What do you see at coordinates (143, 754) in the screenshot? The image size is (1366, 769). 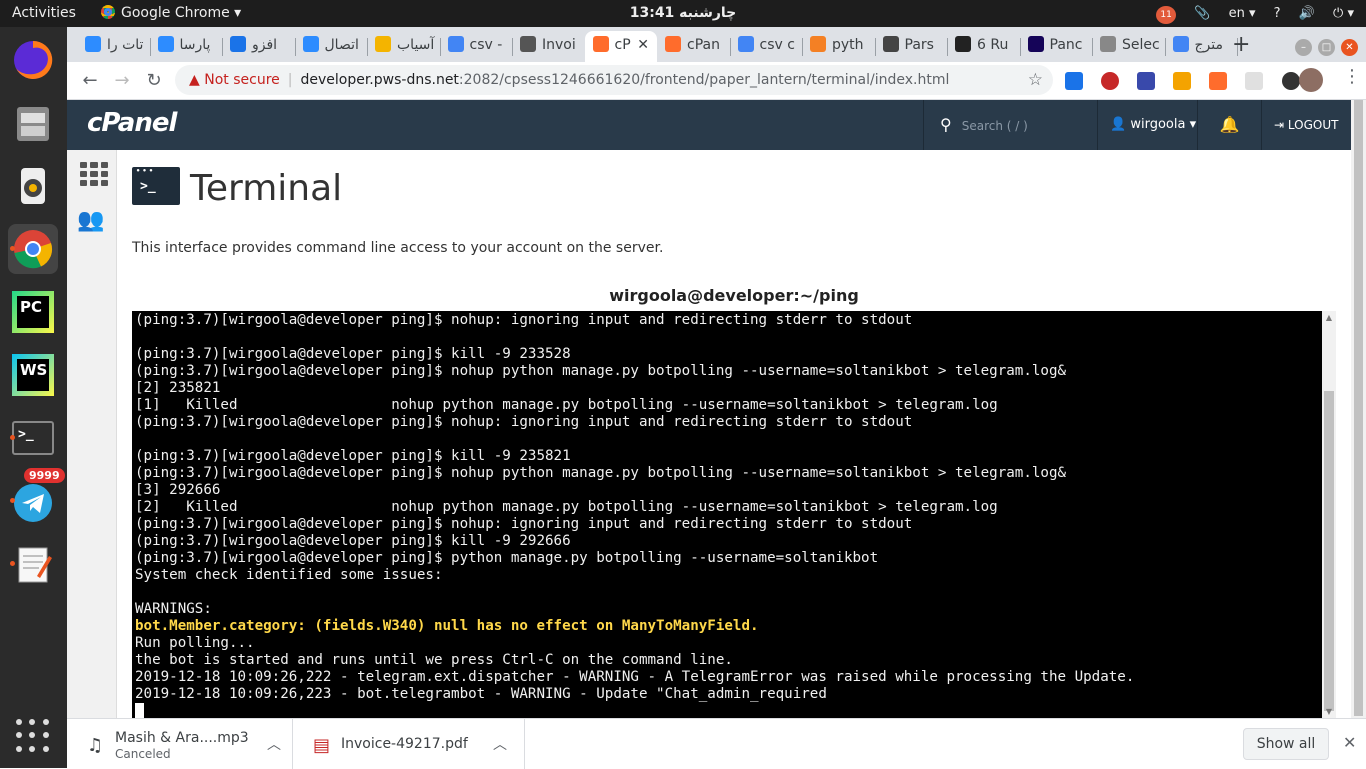 I see `download-status: Canceled` at bounding box center [143, 754].